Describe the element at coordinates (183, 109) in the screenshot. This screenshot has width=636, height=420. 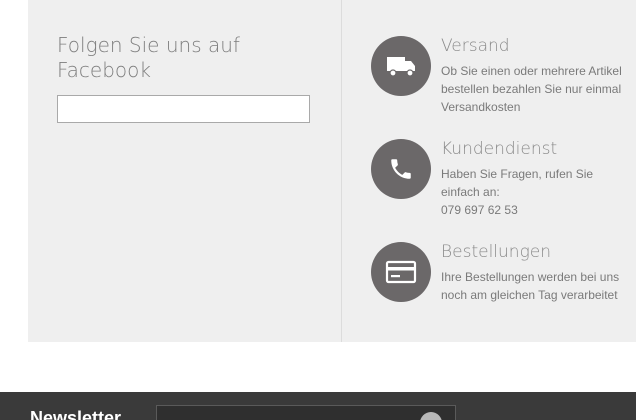
I see `facebook-widget-box` at that location.